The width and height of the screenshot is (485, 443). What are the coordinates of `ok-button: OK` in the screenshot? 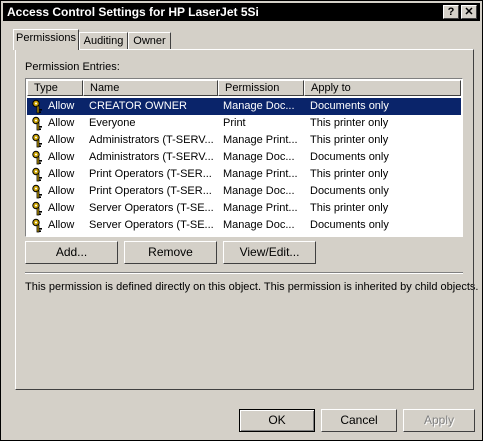 It's located at (277, 420).